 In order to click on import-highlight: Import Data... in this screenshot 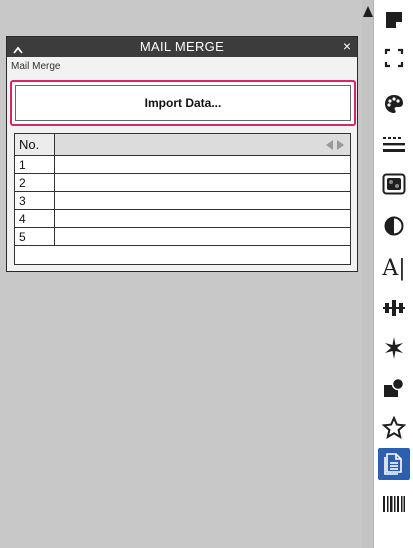, I will do `click(183, 103)`.